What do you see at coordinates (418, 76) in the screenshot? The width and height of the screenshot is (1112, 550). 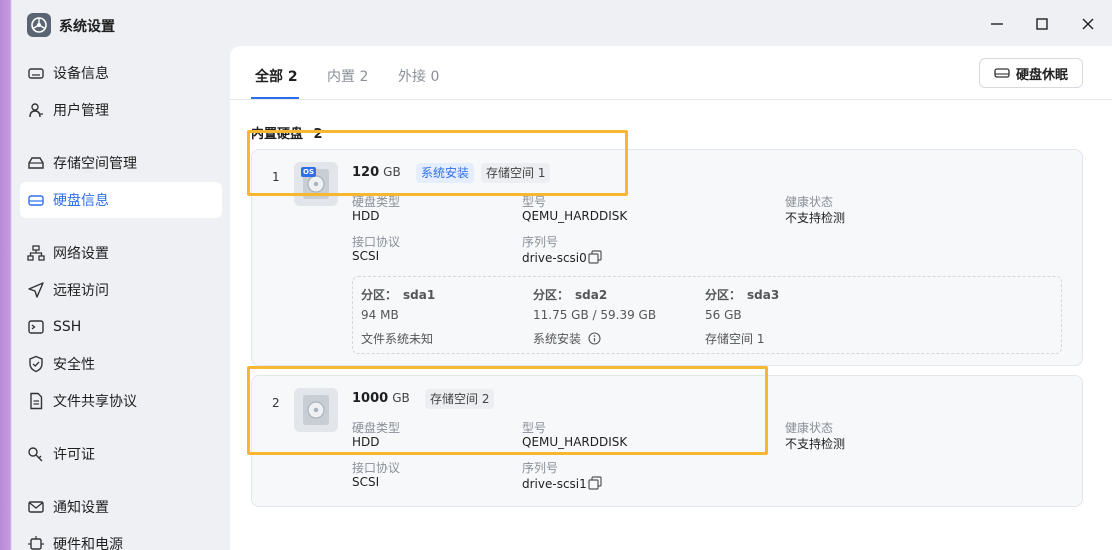 I see `tab-external: 外接 0` at bounding box center [418, 76].